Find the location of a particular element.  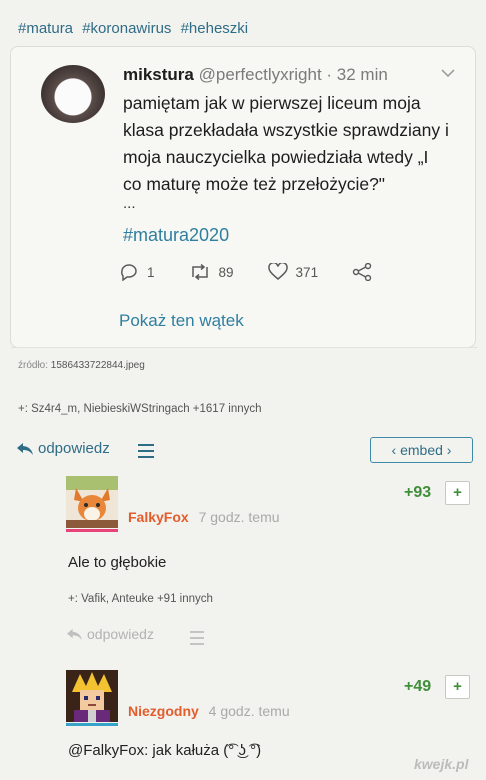

source-line: źródło: 1586433722844.jpeg is located at coordinates (81, 365).